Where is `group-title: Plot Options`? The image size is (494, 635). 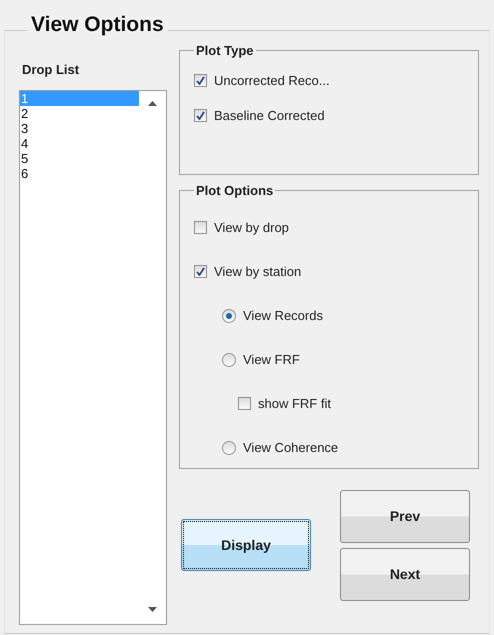
group-title: Plot Options is located at coordinates (234, 190).